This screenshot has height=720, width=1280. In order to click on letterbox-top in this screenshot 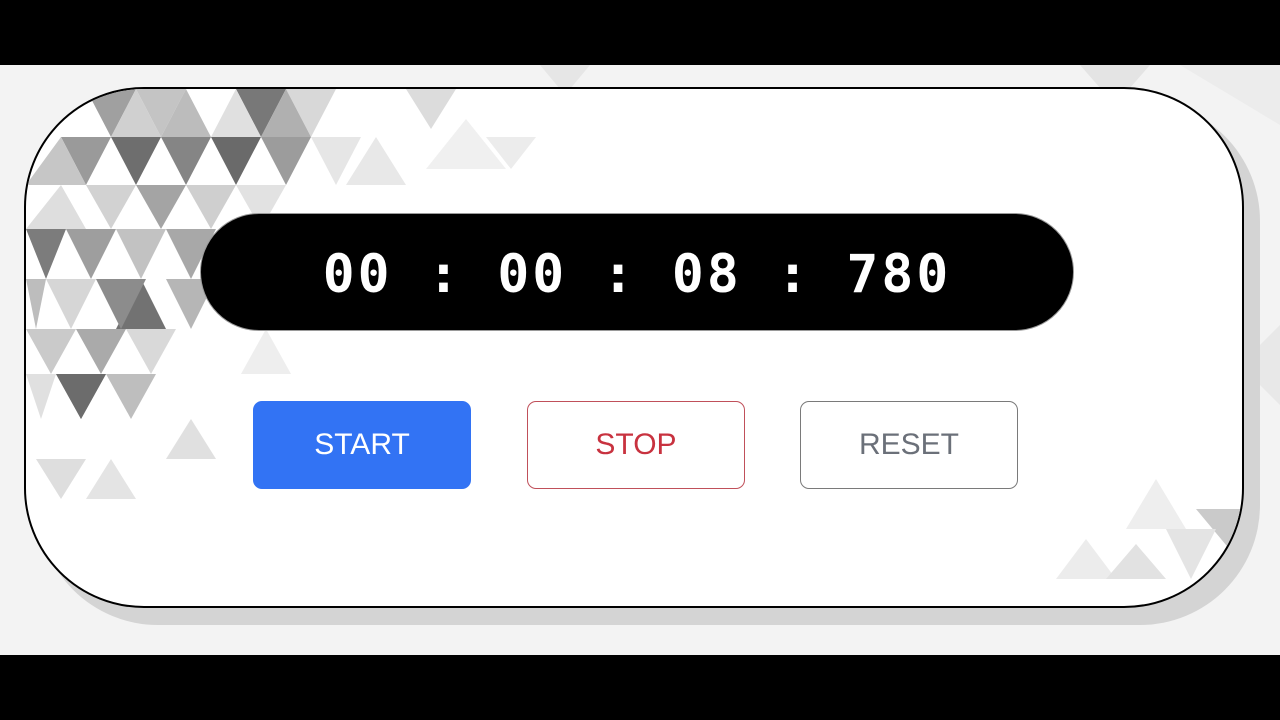, I will do `click(640, 32)`.